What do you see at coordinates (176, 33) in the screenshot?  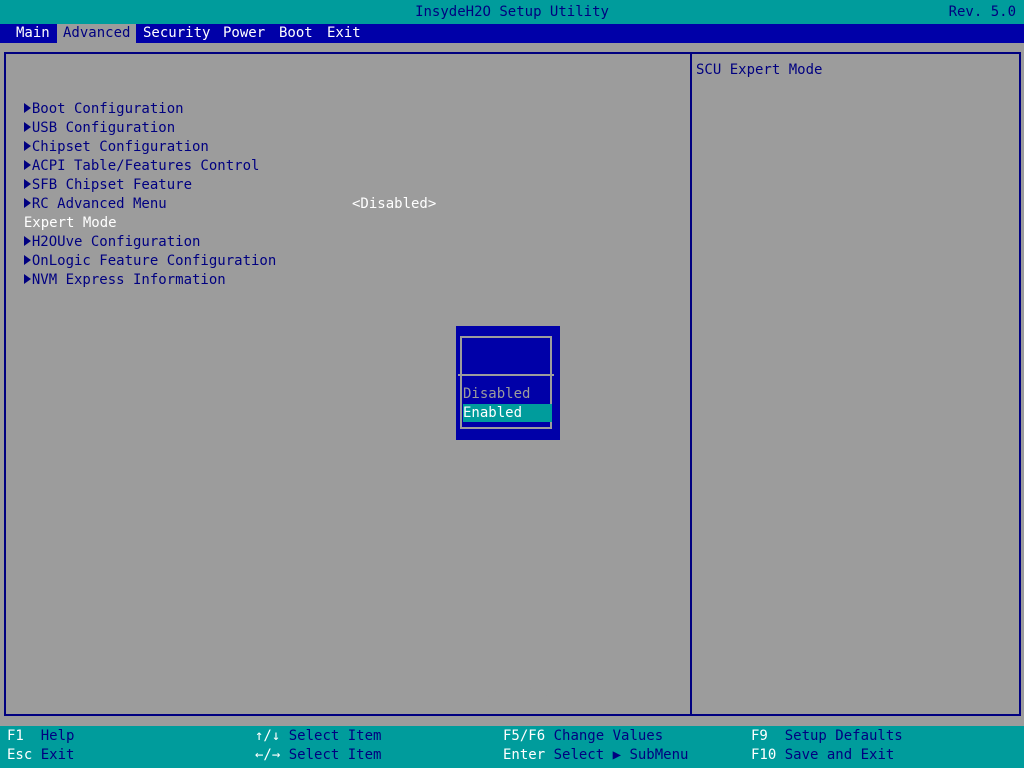 I see `tab-security: Security` at bounding box center [176, 33].